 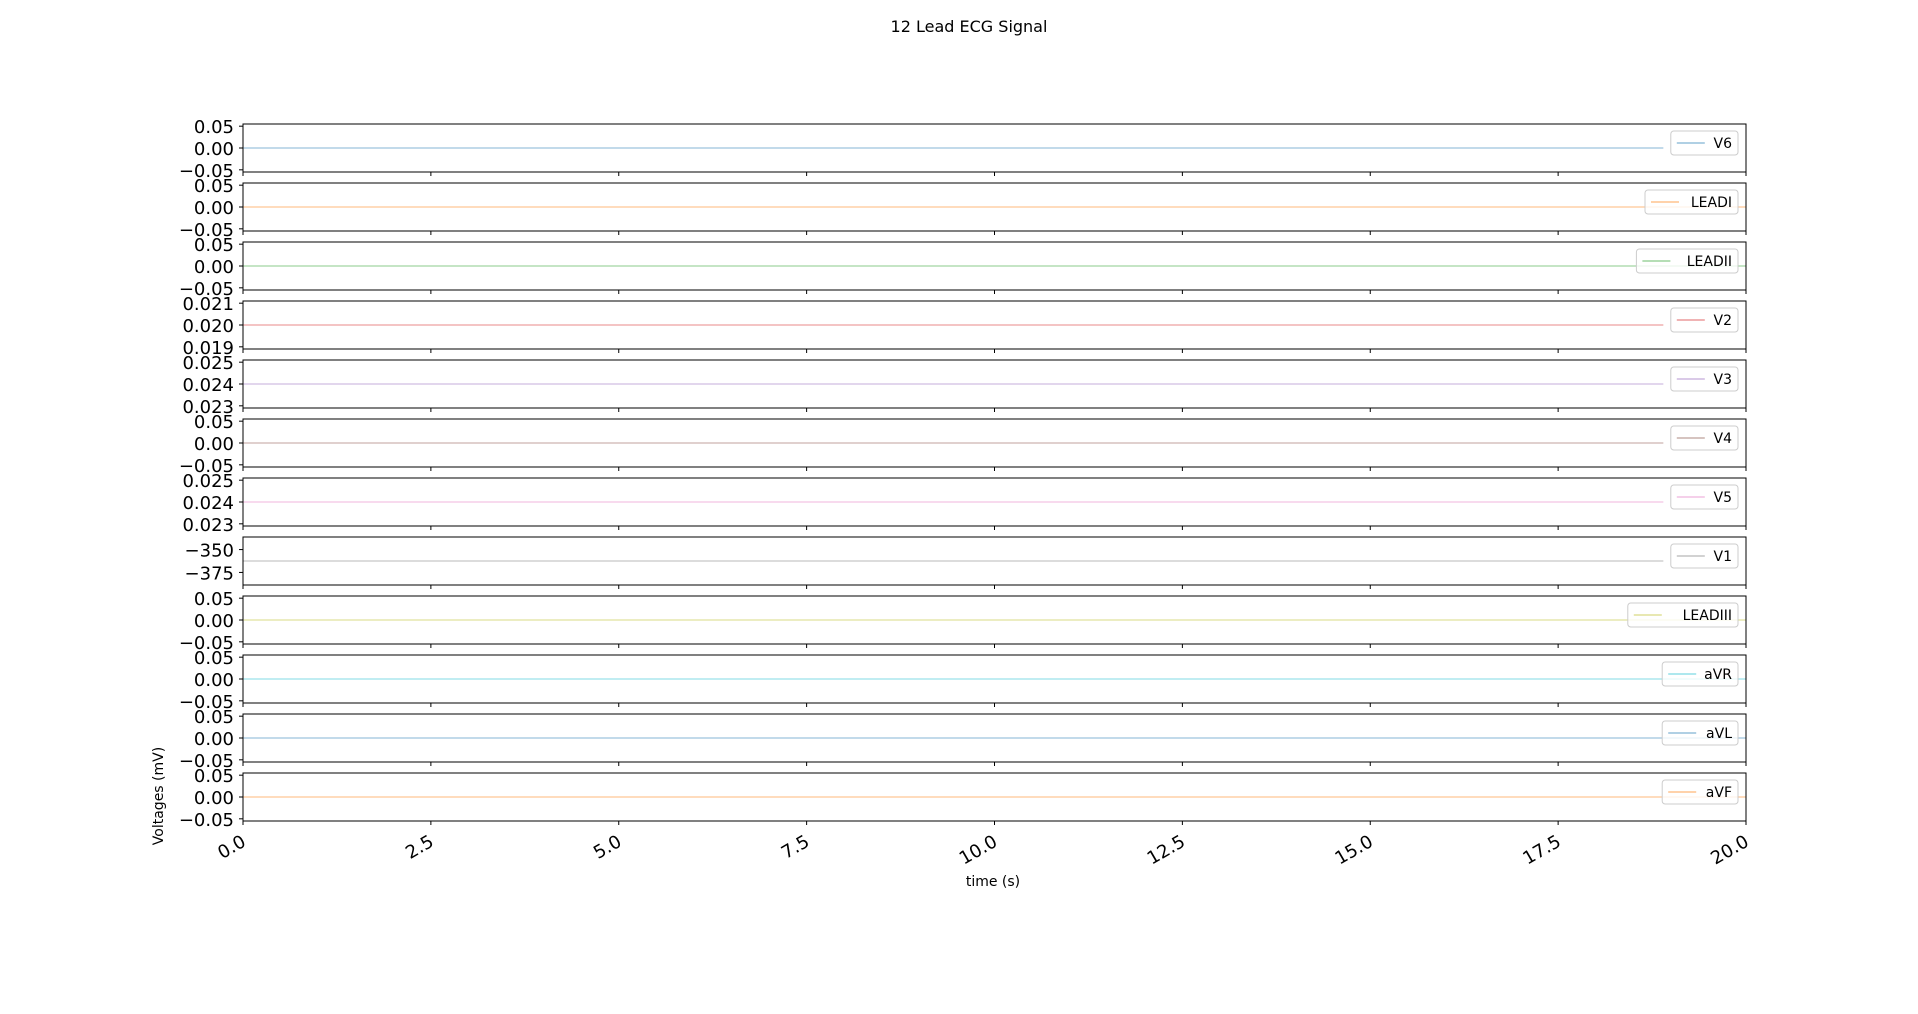 What do you see at coordinates (209, 551) in the screenshot?
I see `y-tick-label: −350` at bounding box center [209, 551].